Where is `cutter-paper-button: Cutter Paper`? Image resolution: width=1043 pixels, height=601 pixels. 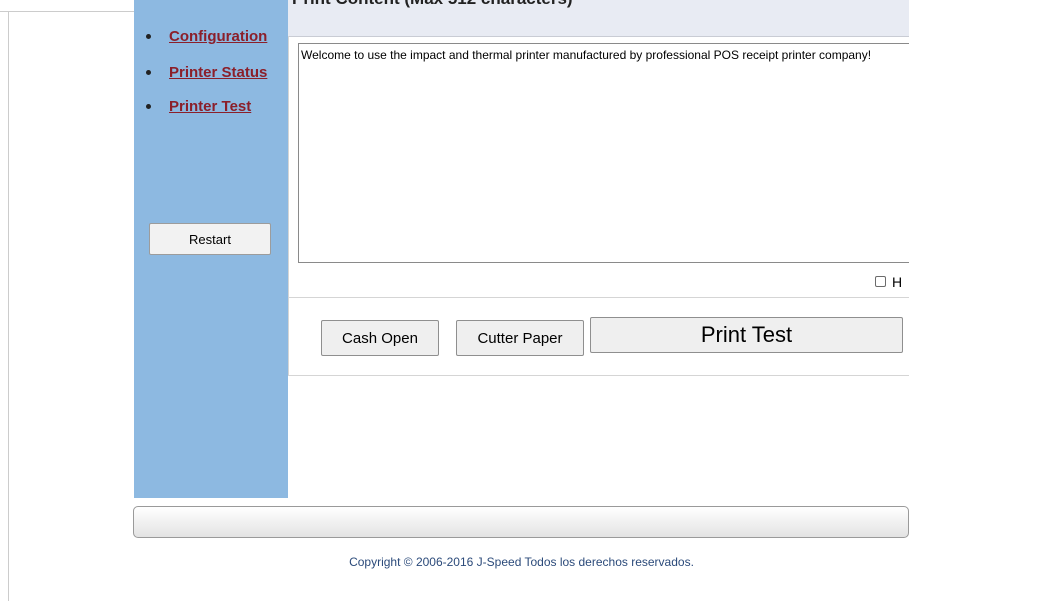
cutter-paper-button: Cutter Paper is located at coordinates (520, 338).